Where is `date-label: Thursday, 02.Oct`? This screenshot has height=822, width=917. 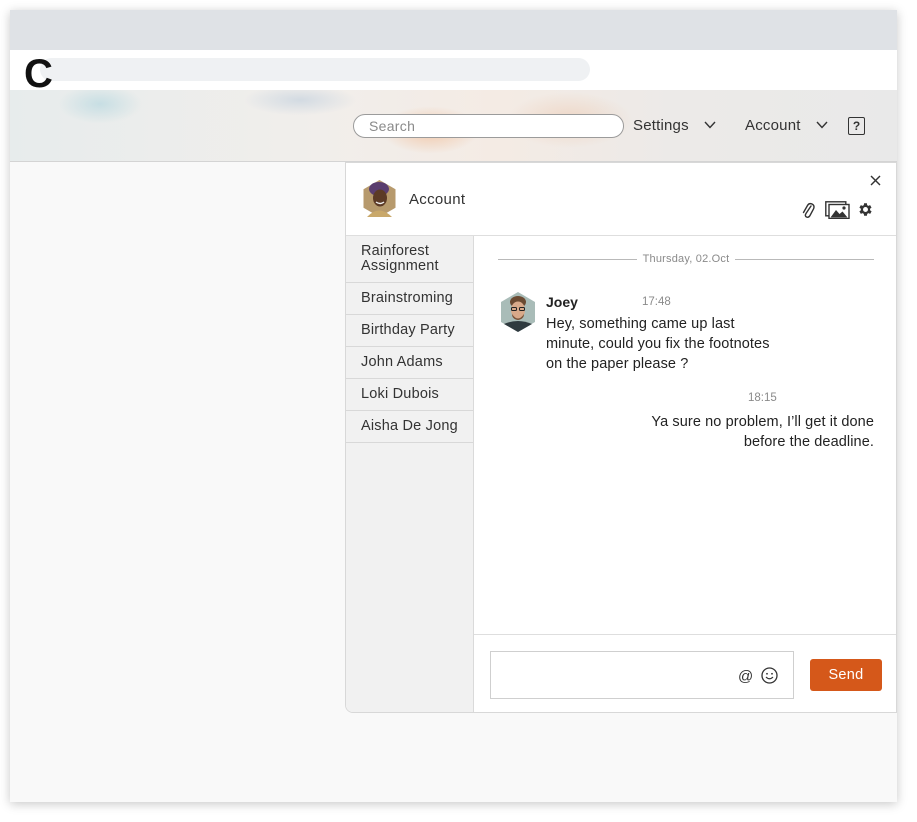 date-label: Thursday, 02.Oct is located at coordinates (686, 259).